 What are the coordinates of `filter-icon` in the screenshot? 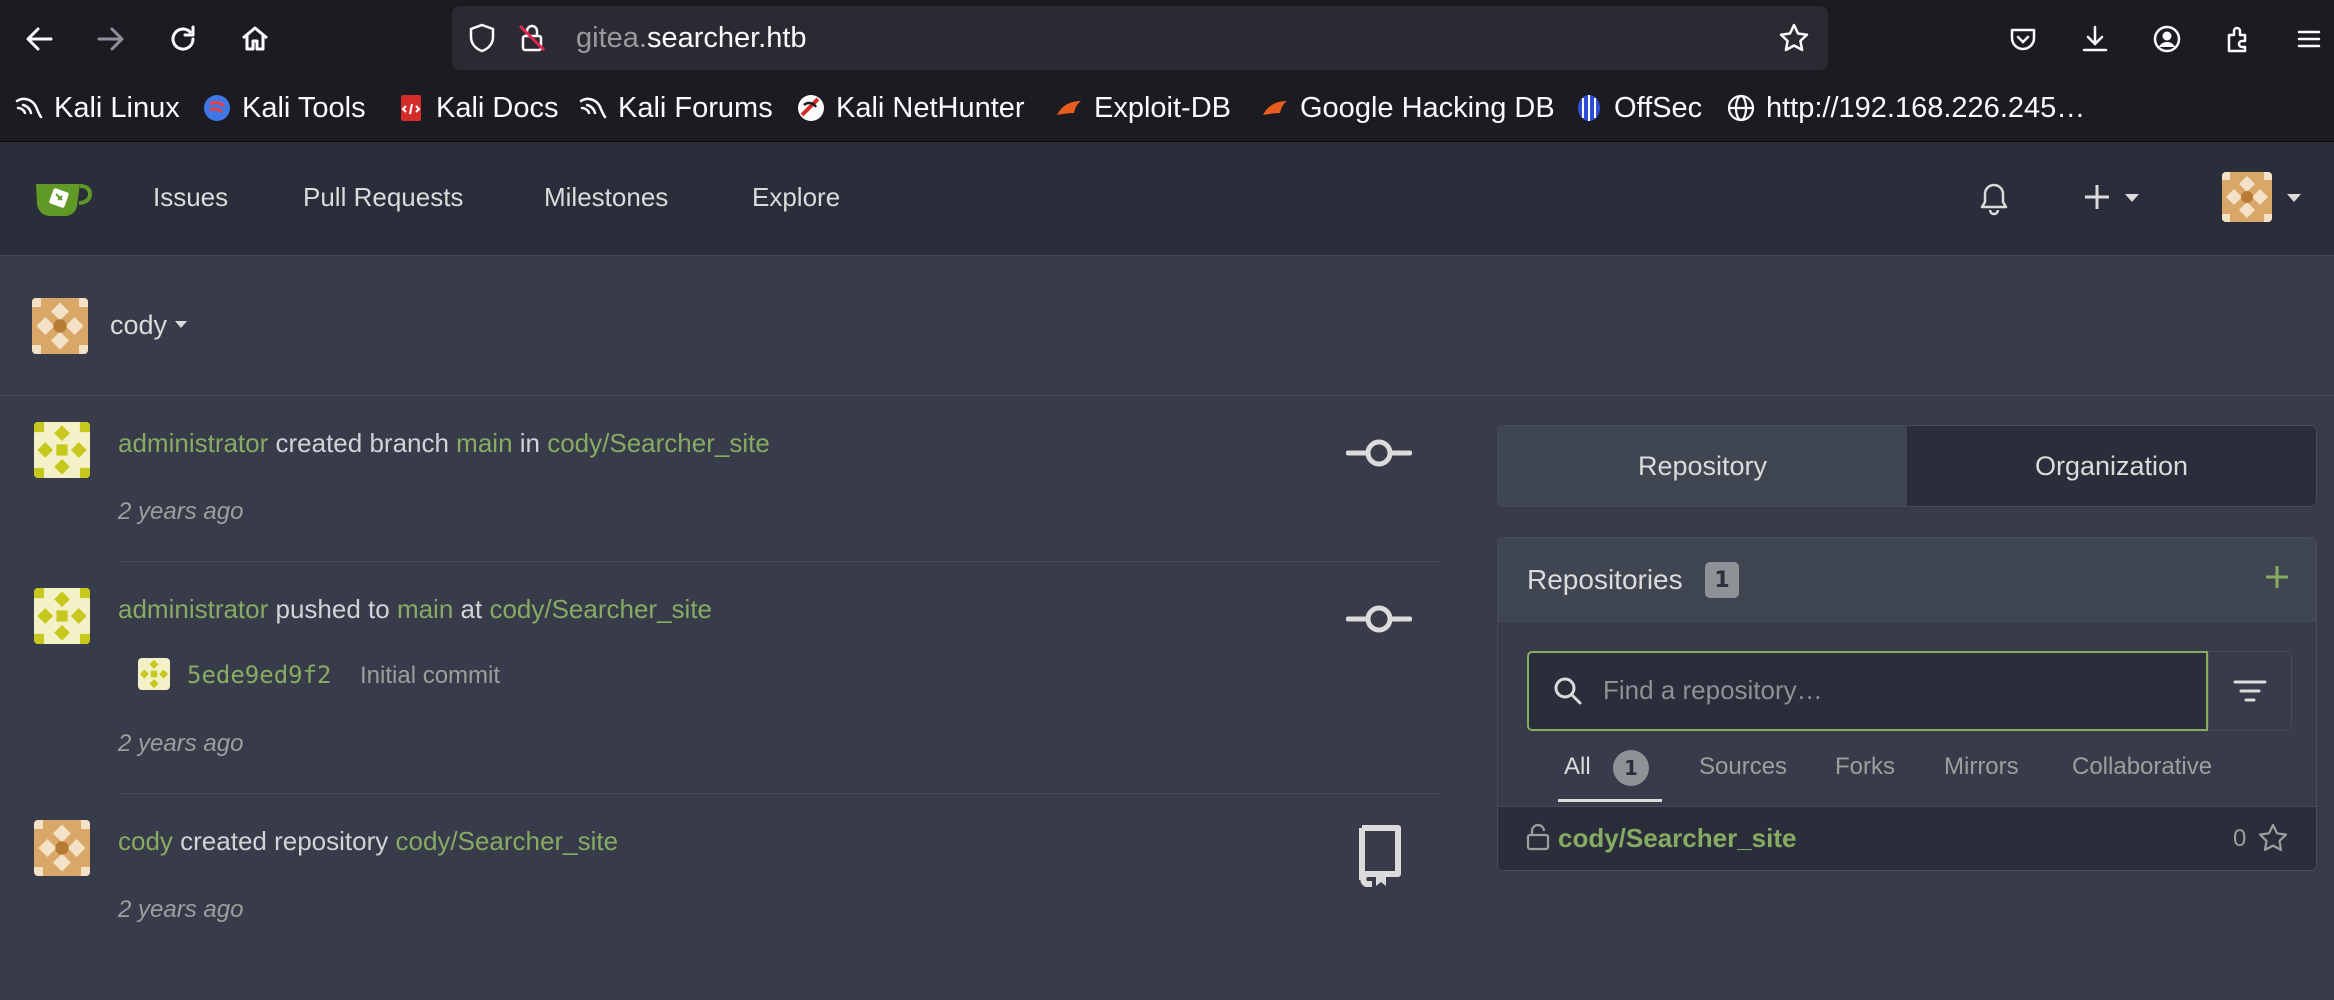 It's located at (2250, 691).